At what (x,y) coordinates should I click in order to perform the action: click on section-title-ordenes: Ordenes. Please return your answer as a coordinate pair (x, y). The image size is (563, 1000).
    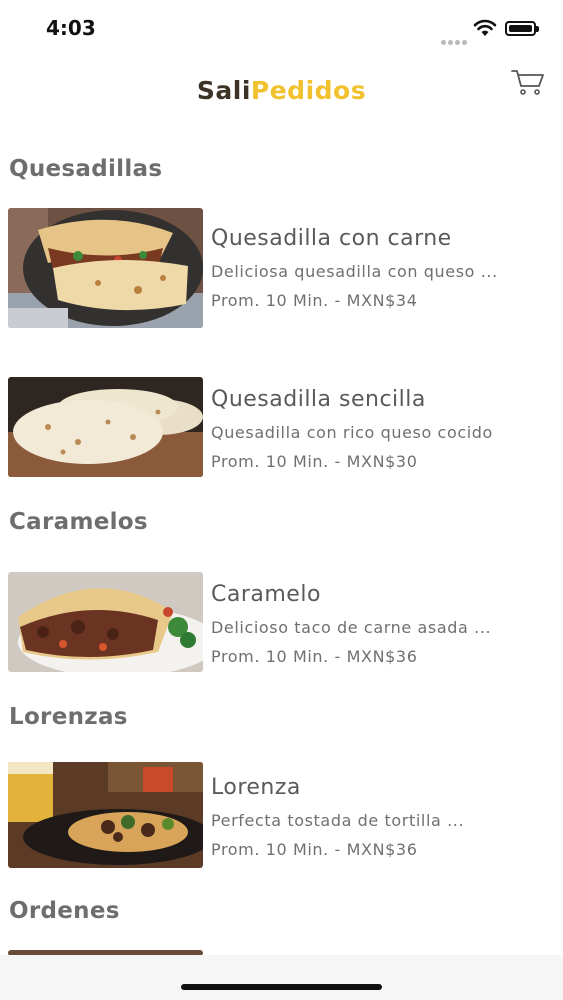
    Looking at the image, I should click on (64, 911).